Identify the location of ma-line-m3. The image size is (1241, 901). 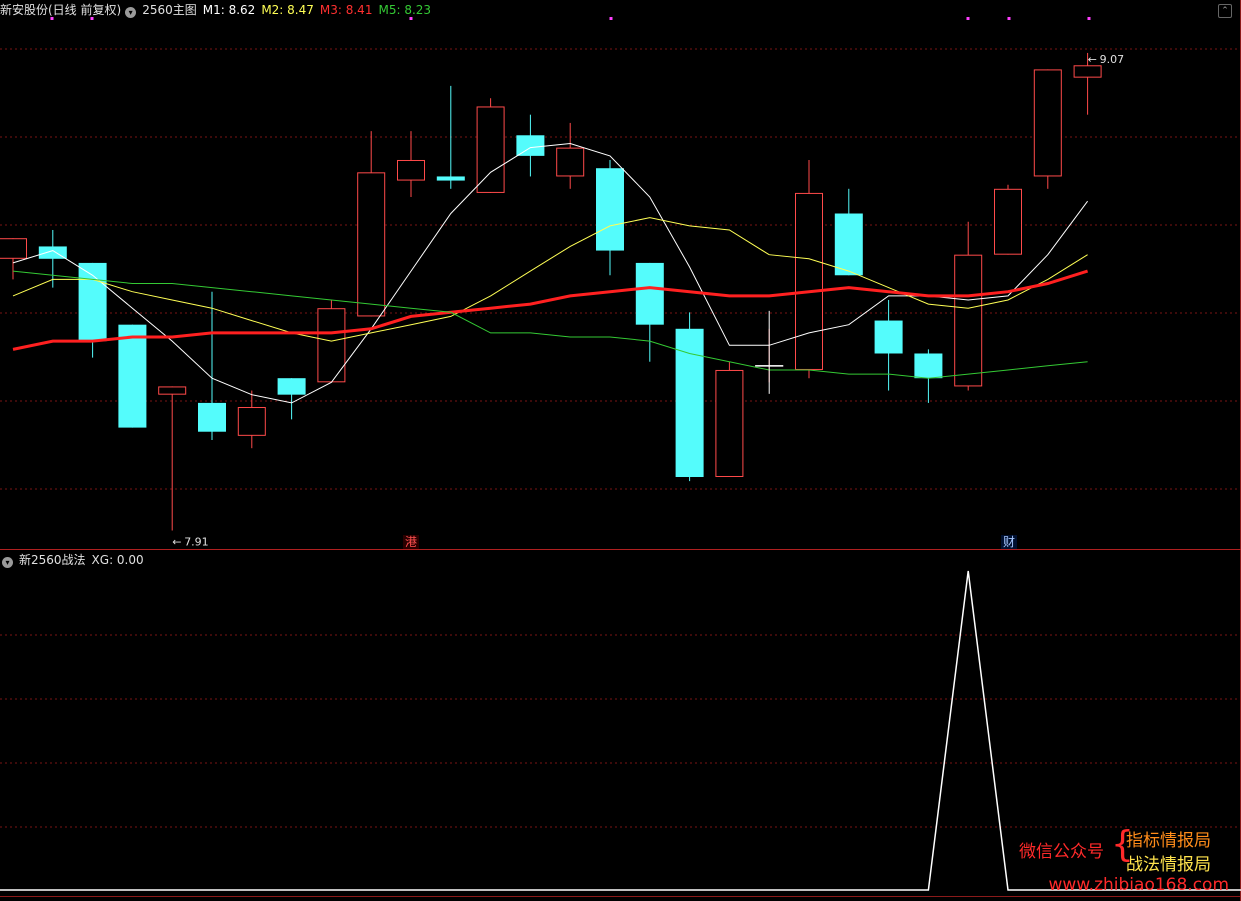
(550, 310).